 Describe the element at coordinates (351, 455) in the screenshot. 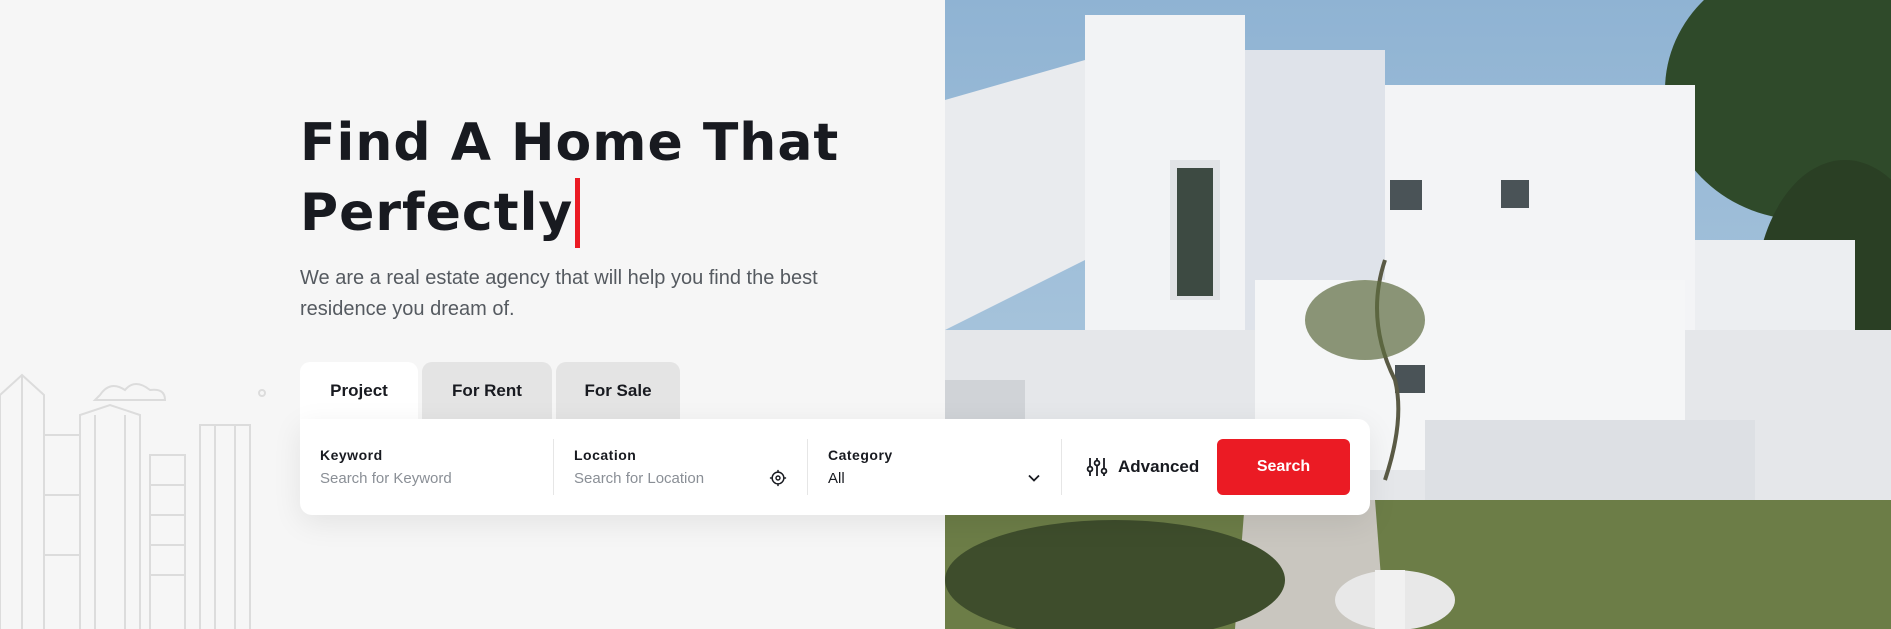

I see `keyword-label: Keyword` at that location.